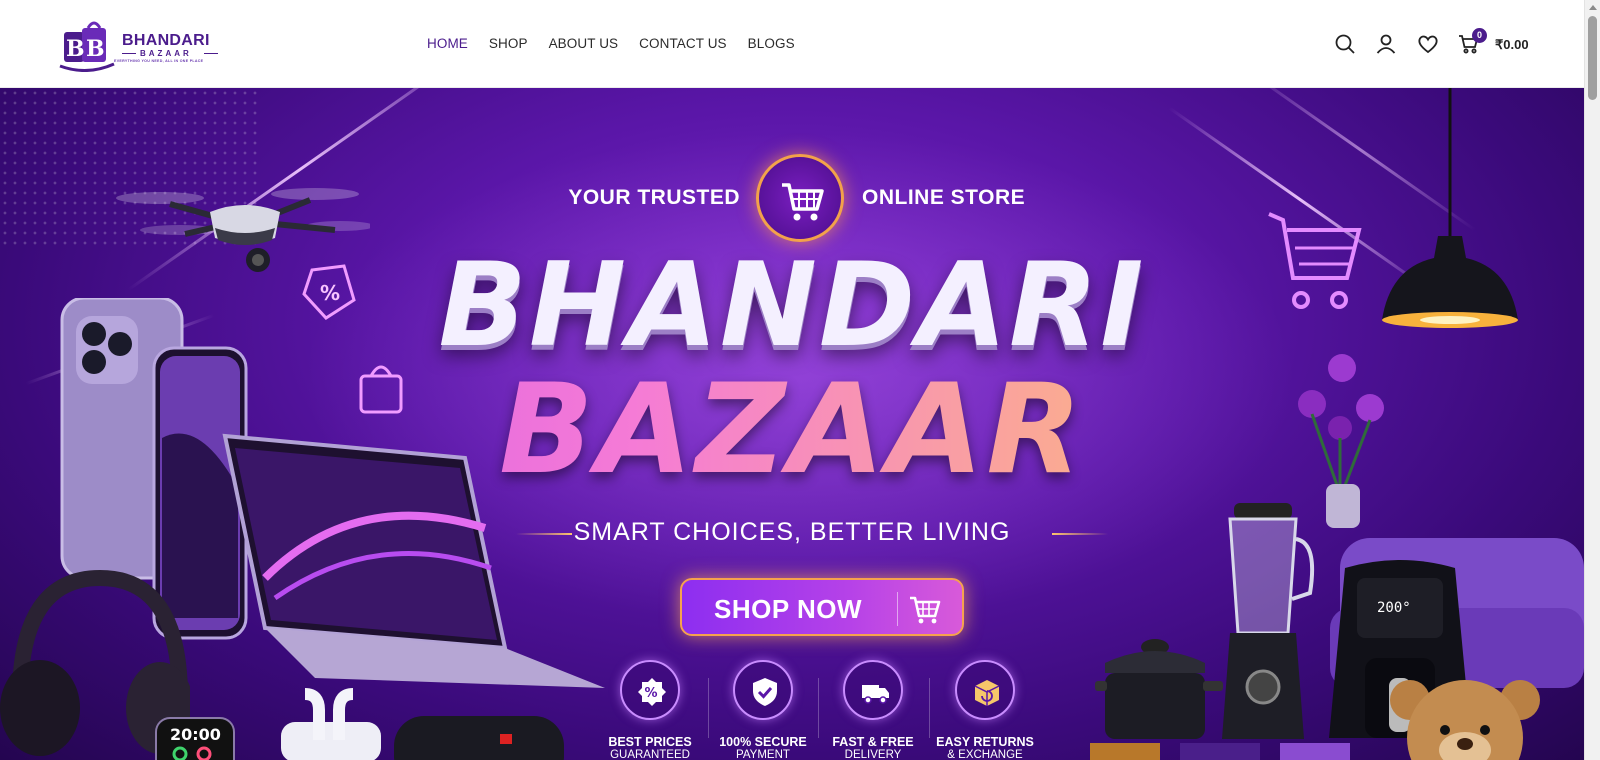  I want to click on feature-subtitle: & EXCHANGE, so click(985, 754).